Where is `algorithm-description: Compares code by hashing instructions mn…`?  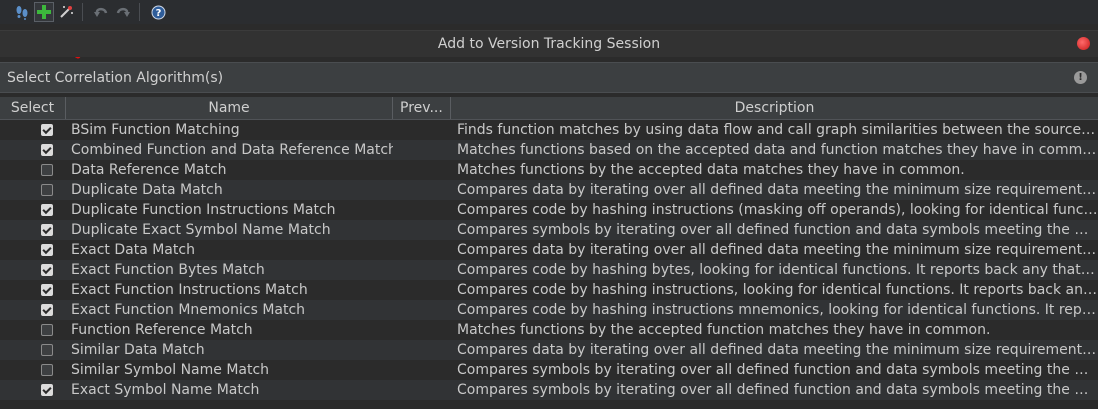
algorithm-description: Compares code by hashing instructions mn… is located at coordinates (777, 310).